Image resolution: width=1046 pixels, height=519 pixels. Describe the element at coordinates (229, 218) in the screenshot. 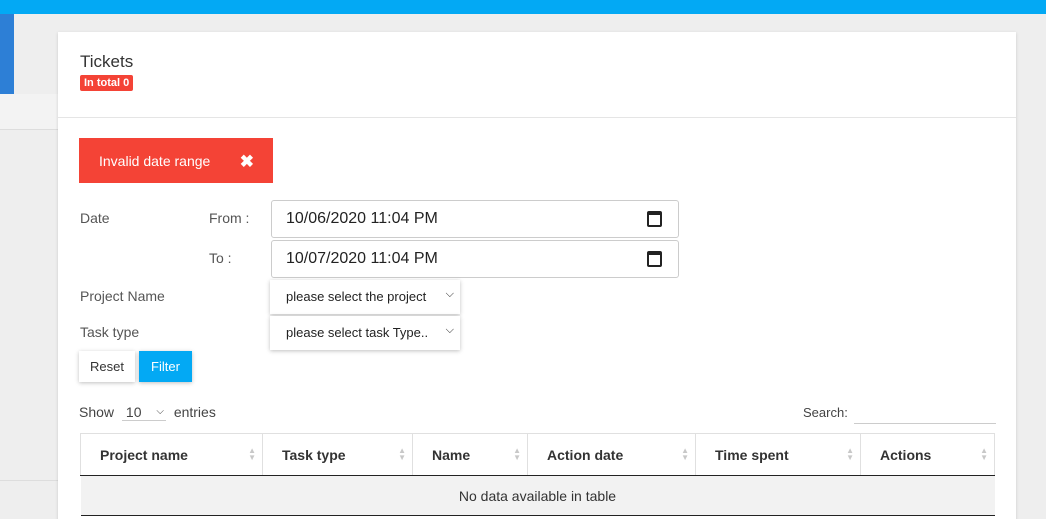

I see `from-label: From :` at that location.